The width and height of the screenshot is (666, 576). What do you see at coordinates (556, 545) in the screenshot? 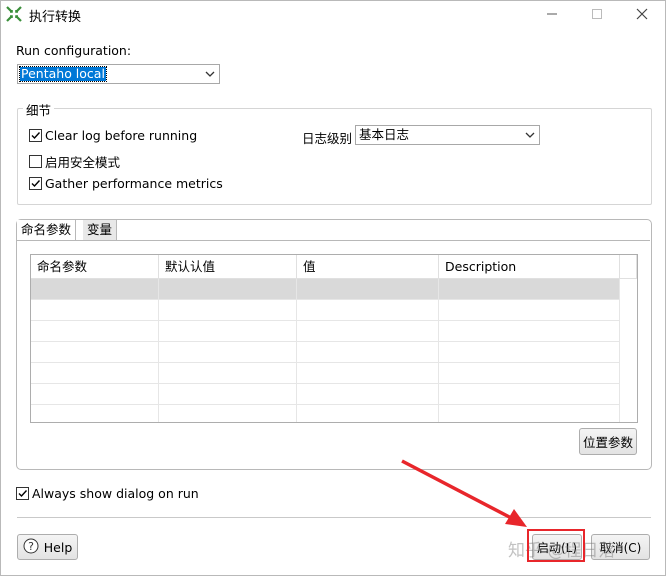
I see `annotation-highlight-box` at bounding box center [556, 545].